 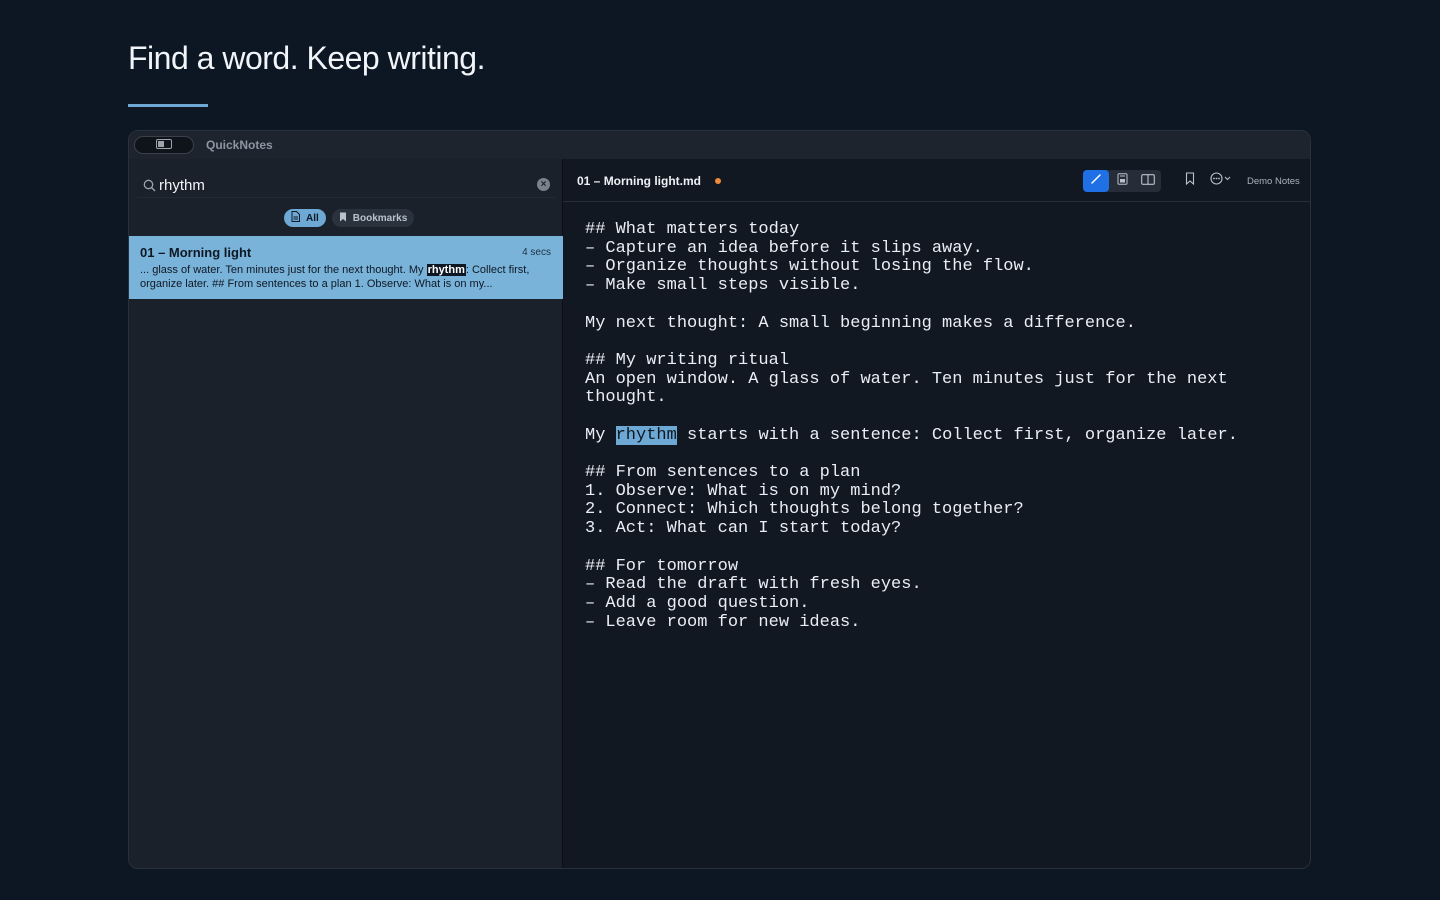 What do you see at coordinates (239, 145) in the screenshot?
I see `app-name: QuickNotes` at bounding box center [239, 145].